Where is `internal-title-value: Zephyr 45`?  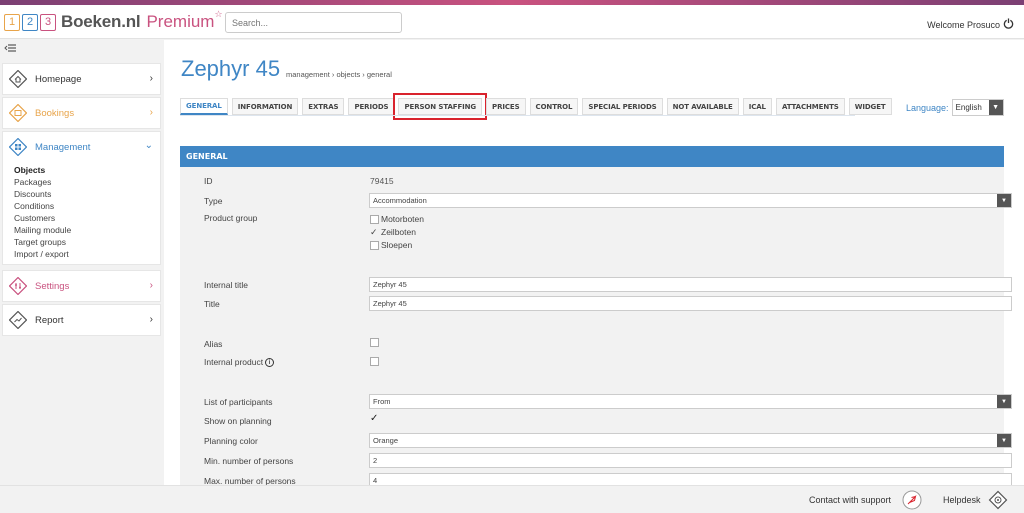 internal-title-value: Zephyr 45 is located at coordinates (390, 284).